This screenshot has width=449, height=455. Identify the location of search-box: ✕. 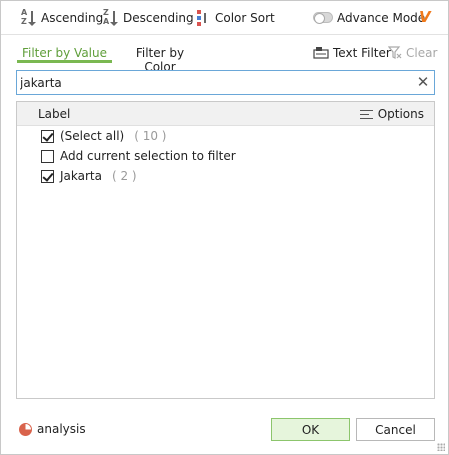
(225, 82).